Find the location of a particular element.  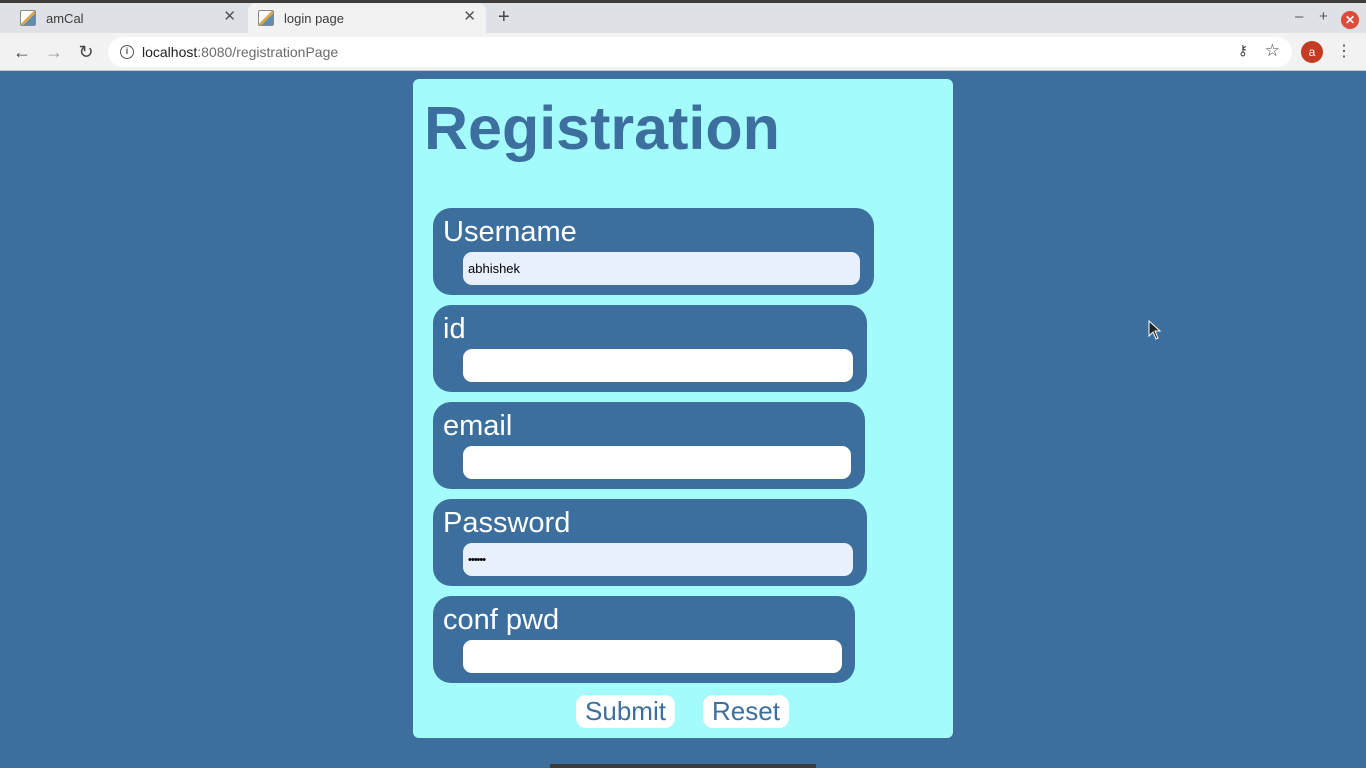

tab-login-page: login page ✕ is located at coordinates (367, 18).